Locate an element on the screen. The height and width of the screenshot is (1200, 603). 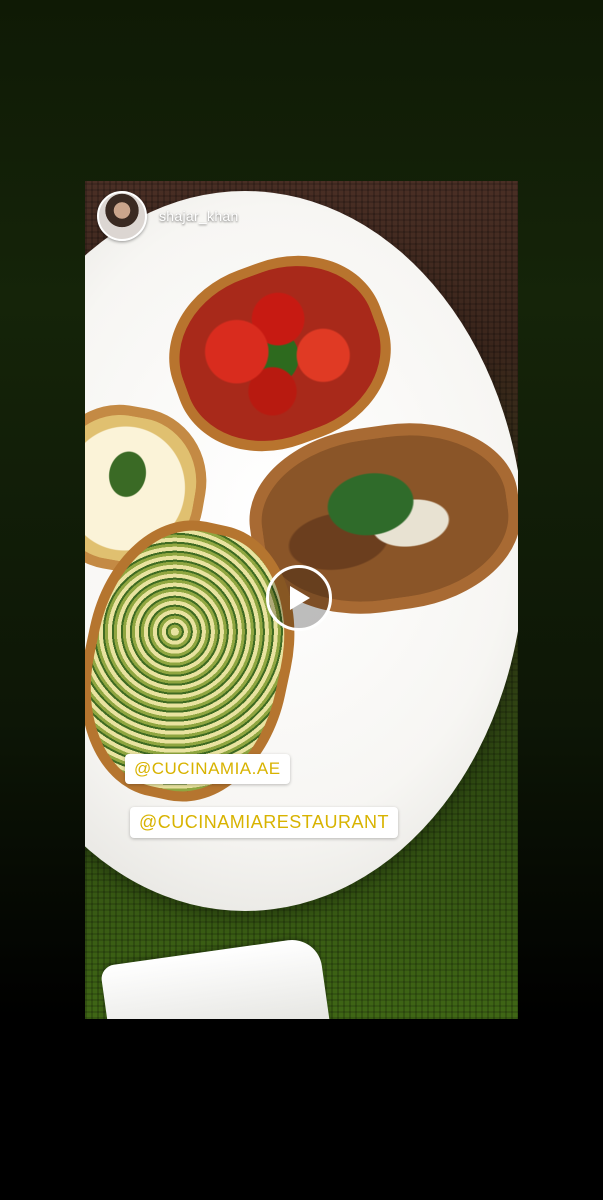
mention-tag-cucinamiarestaurant: @CUCINAMIARESTAURANT is located at coordinates (264, 822).